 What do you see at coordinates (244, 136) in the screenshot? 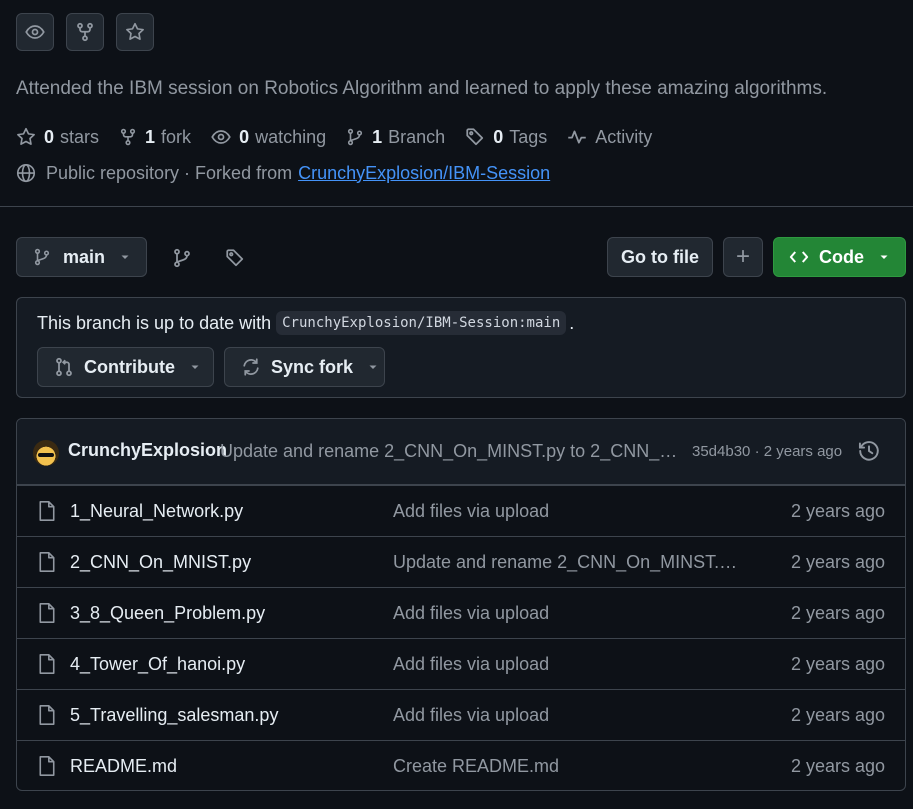
I see `watching-count: 0` at bounding box center [244, 136].